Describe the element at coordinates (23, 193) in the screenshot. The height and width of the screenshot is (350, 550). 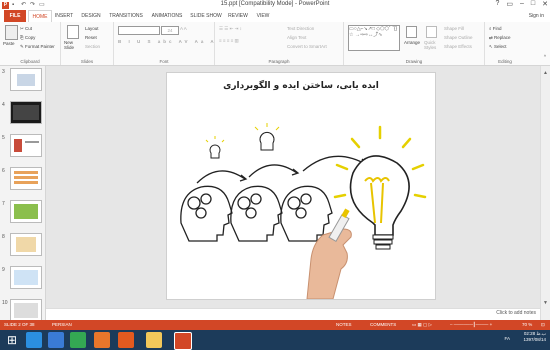
I see `slide-thumbnails-panel: 3 4 5 6 7 8 9 10` at that location.